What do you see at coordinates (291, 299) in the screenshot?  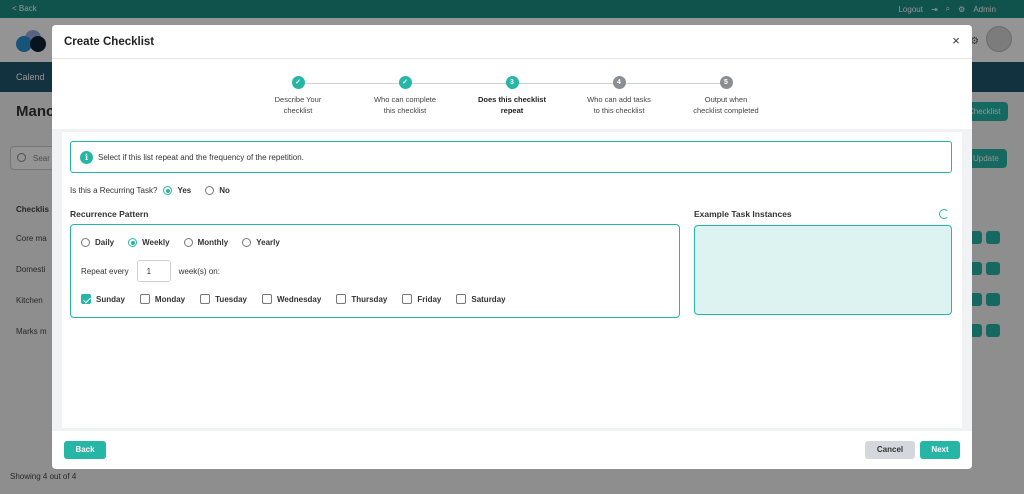 I see `day-wednesday-checkbox: Wednesday` at bounding box center [291, 299].